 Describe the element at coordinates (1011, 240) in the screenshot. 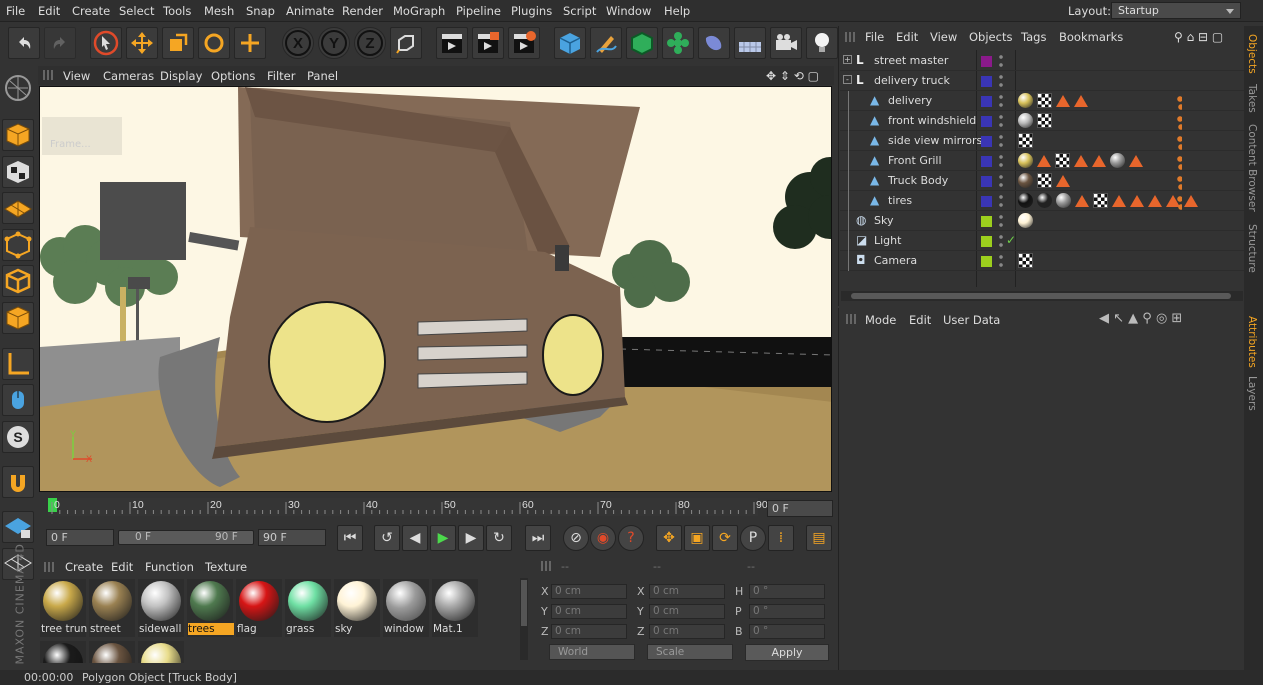

I see `enabled-check-icon: ✓` at that location.